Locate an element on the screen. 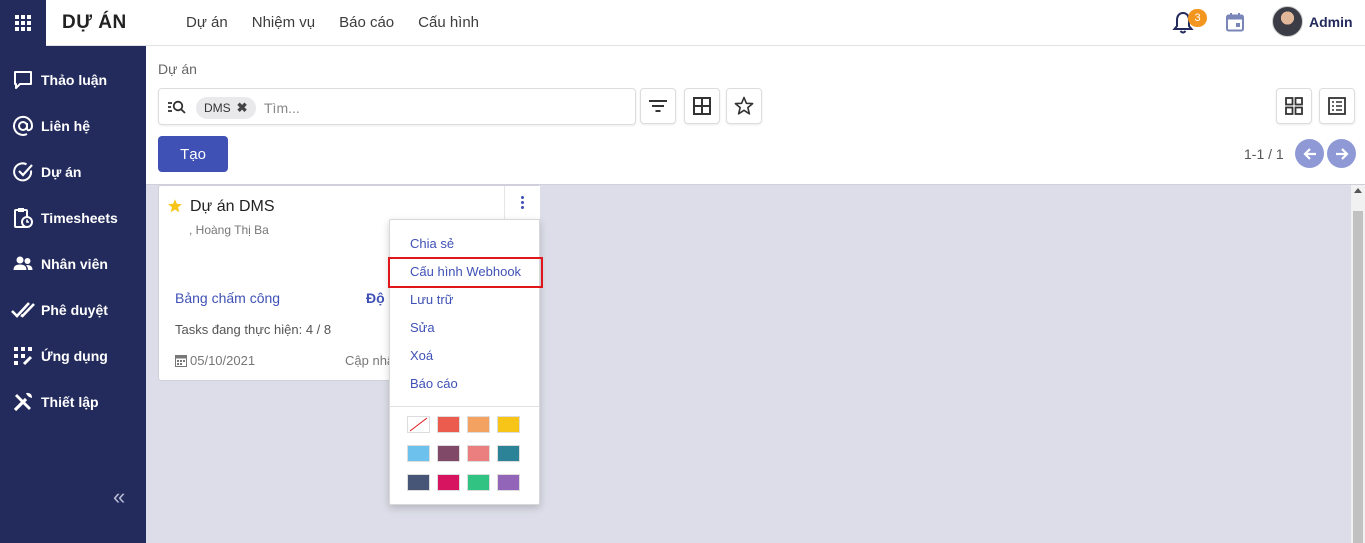  timesheet-link: Bảng chấm công is located at coordinates (227, 298).